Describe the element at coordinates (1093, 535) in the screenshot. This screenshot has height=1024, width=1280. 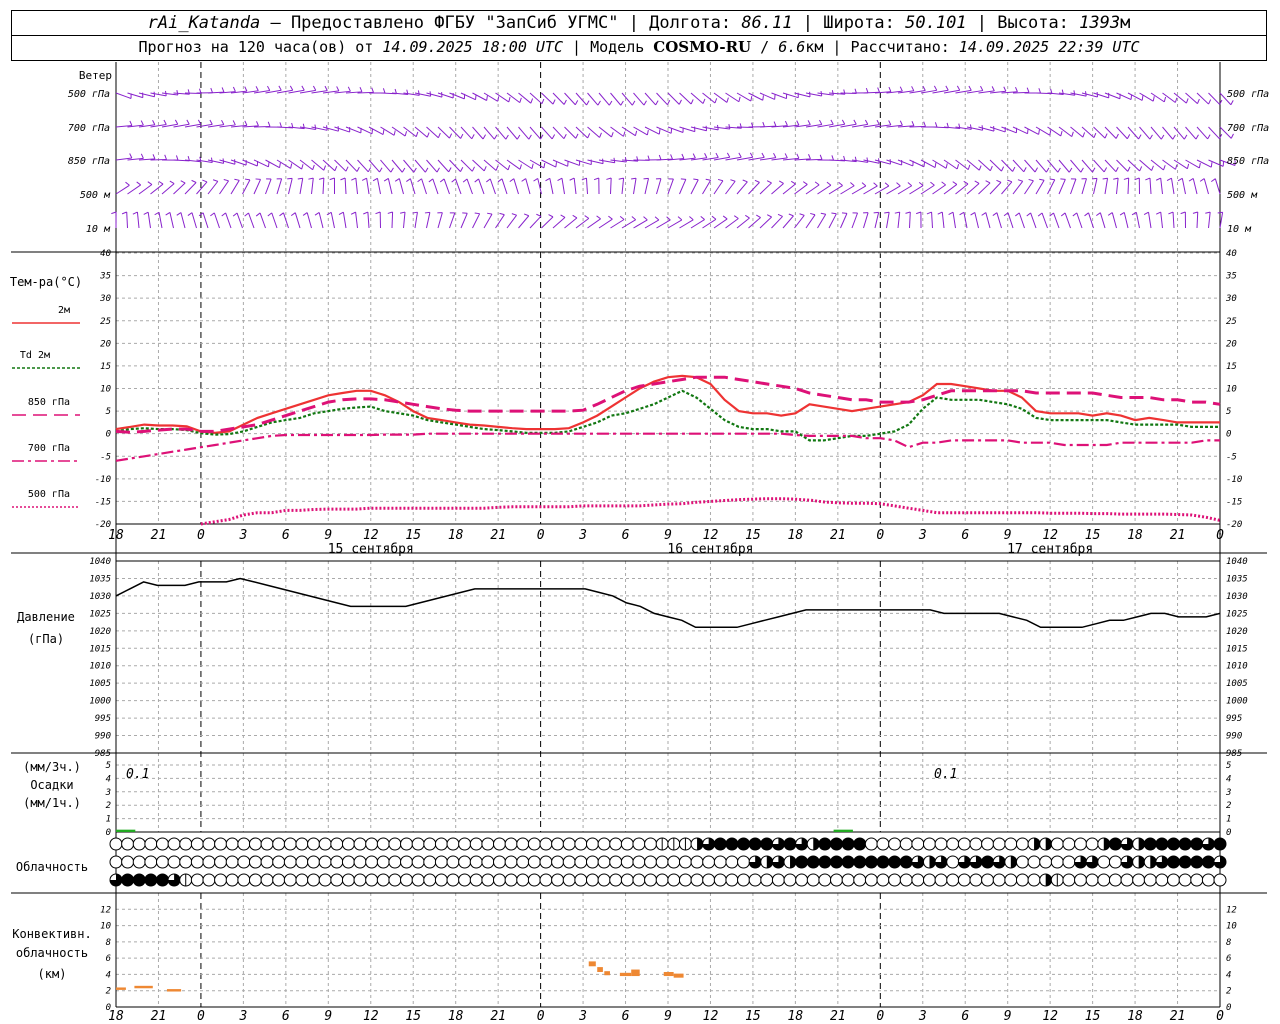
I see `x-tick-label: 15` at that location.